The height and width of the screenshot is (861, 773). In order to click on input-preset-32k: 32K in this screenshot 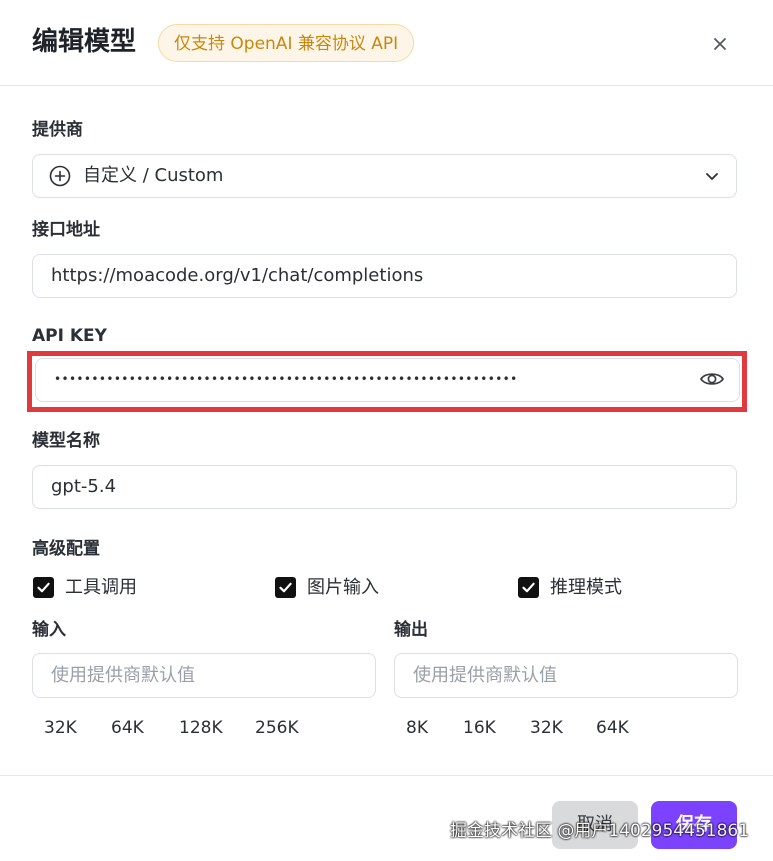, I will do `click(60, 728)`.